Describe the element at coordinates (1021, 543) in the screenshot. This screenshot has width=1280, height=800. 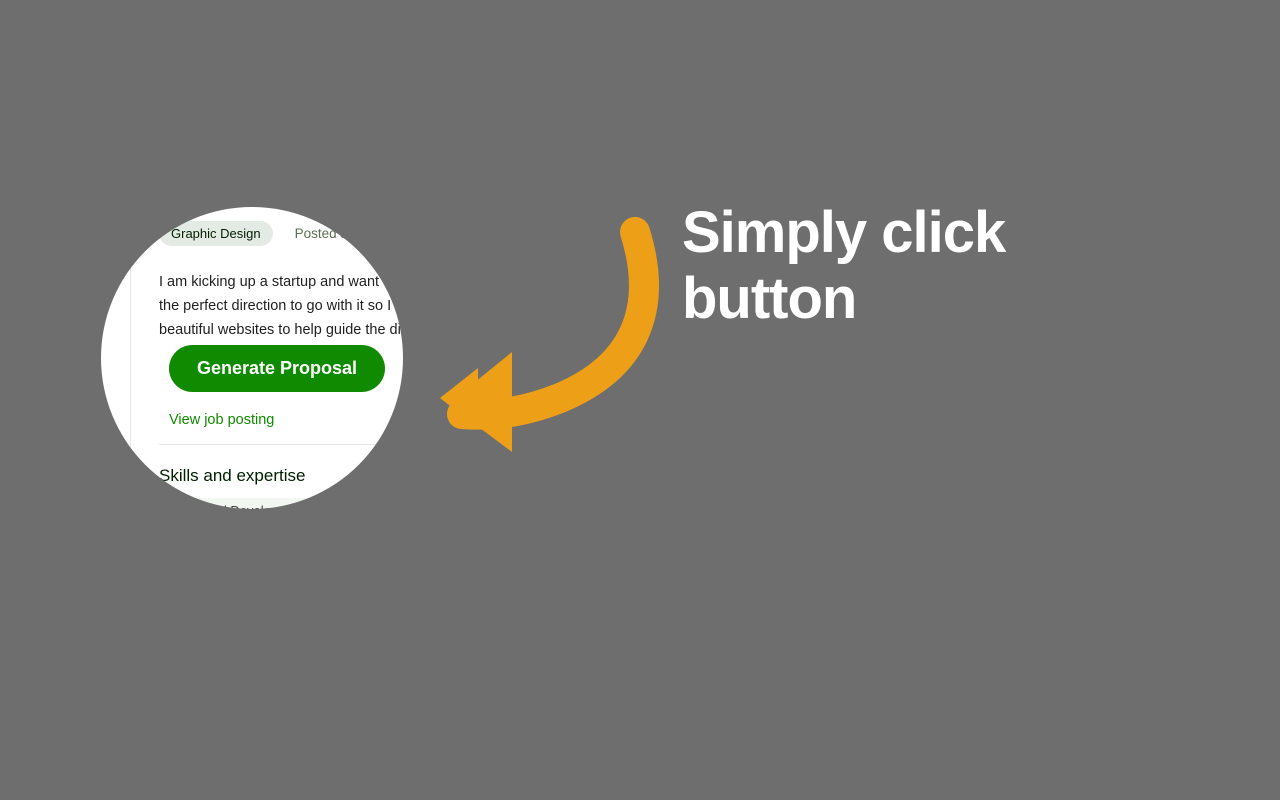
I see `skill-pill: Web Development` at that location.